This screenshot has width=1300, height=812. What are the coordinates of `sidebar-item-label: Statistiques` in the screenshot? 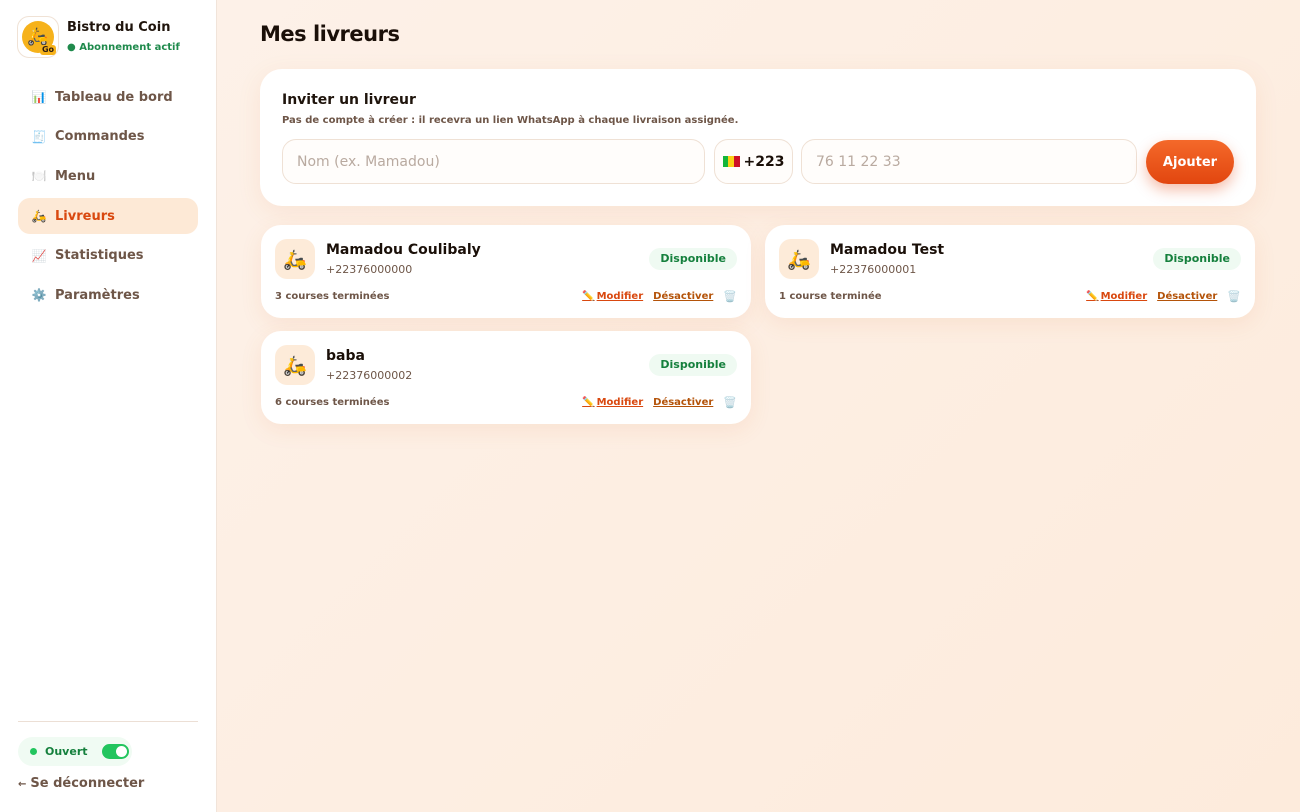 It's located at (99, 256).